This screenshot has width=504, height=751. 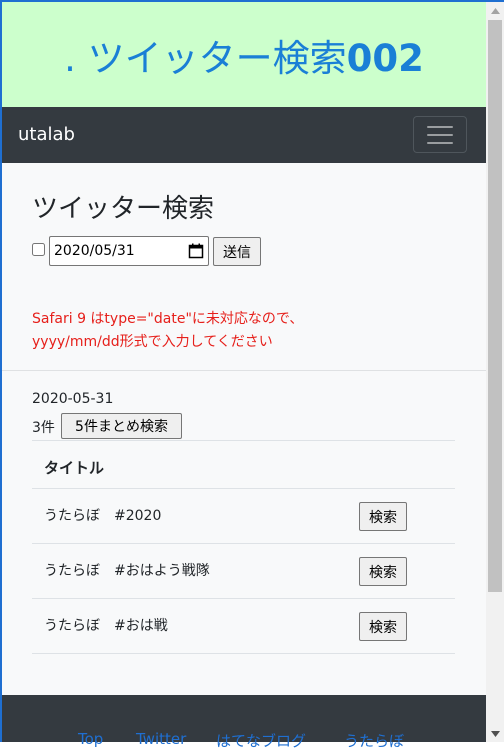 What do you see at coordinates (73, 399) in the screenshot?
I see `result-date: 2020-05-31` at bounding box center [73, 399].